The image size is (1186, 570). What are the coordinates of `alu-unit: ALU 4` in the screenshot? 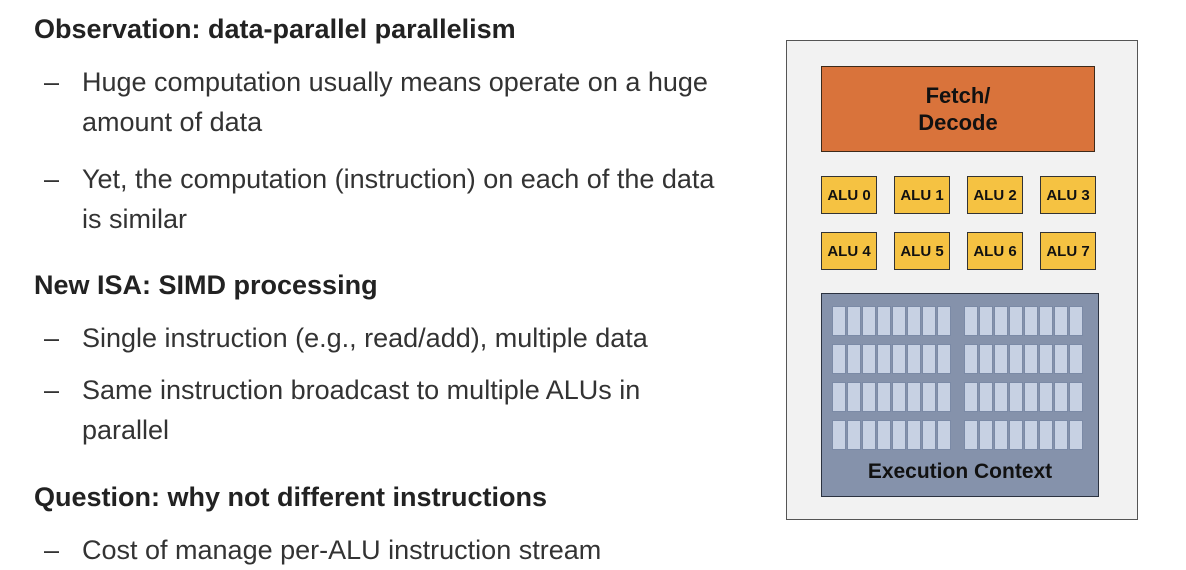 It's located at (849, 251).